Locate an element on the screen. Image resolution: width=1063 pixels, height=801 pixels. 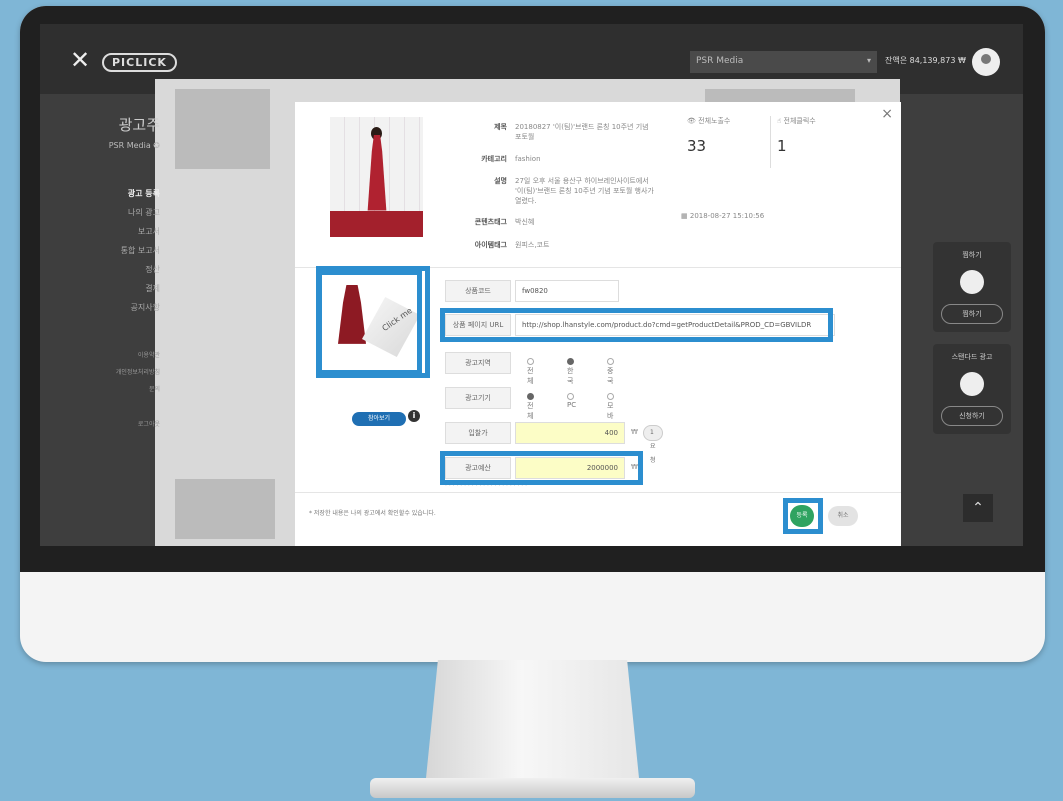
title-label: 제목 is located at coordinates (500, 127).